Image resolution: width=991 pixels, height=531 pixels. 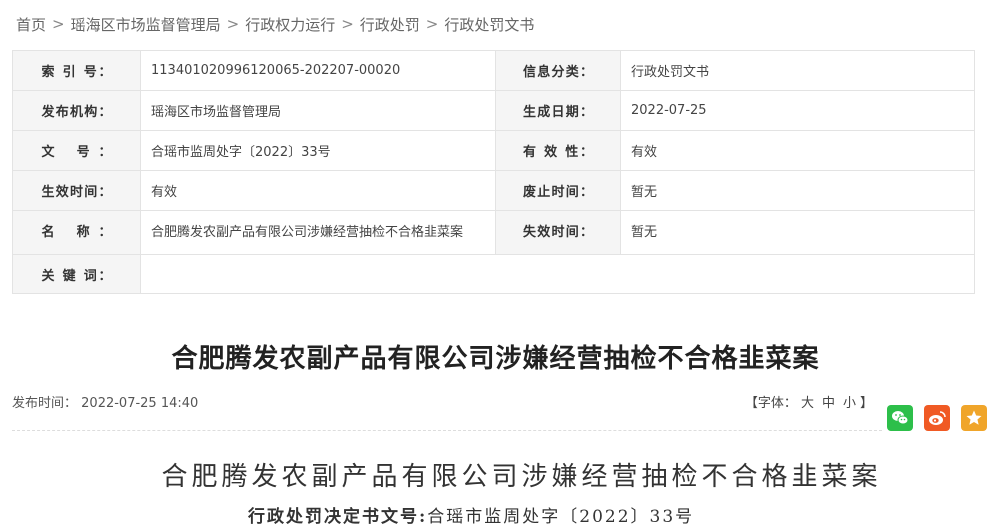 I want to click on publisher-value: 瑶海区市场监督管理局, so click(x=318, y=110).